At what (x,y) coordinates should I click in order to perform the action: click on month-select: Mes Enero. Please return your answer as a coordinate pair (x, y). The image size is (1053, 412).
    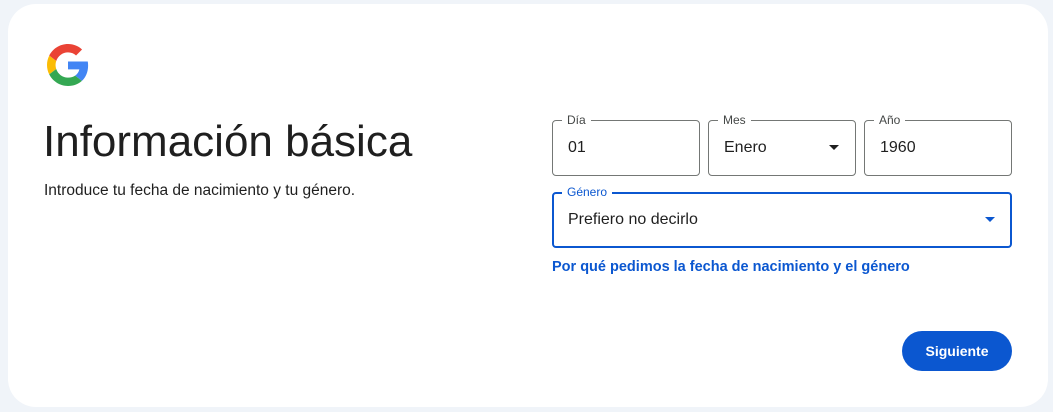
    Looking at the image, I should click on (782, 144).